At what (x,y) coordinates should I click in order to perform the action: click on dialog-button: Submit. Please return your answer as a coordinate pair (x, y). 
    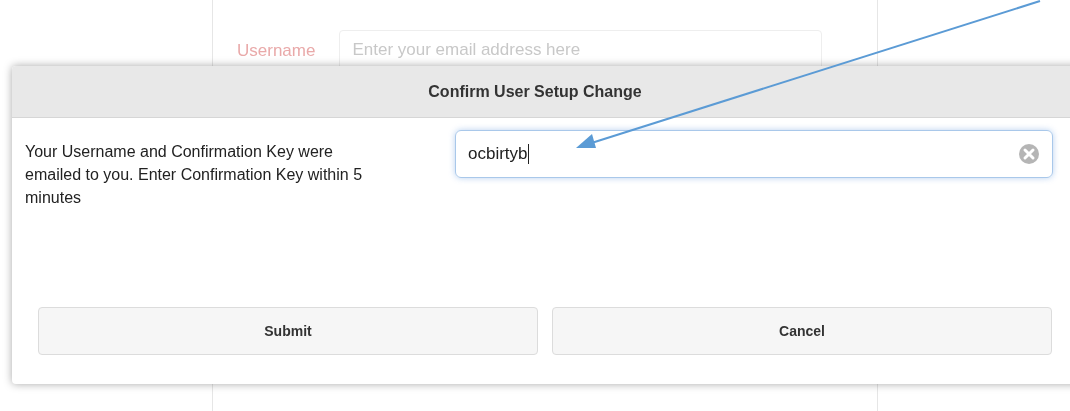
    Looking at the image, I should click on (288, 331).